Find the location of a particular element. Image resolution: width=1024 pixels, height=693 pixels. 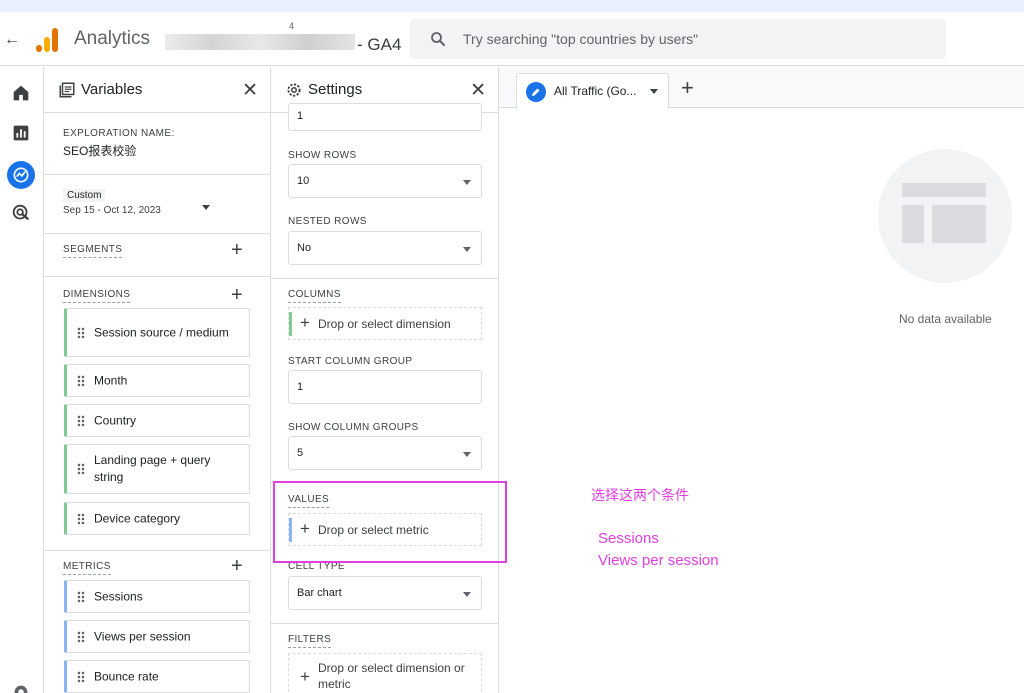

browser-top-strip is located at coordinates (512, 6).